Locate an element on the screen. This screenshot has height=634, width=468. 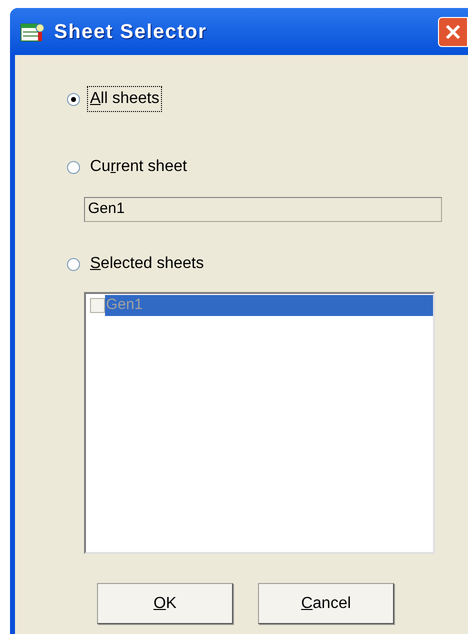
radio-label: Selected sheets is located at coordinates (147, 264).